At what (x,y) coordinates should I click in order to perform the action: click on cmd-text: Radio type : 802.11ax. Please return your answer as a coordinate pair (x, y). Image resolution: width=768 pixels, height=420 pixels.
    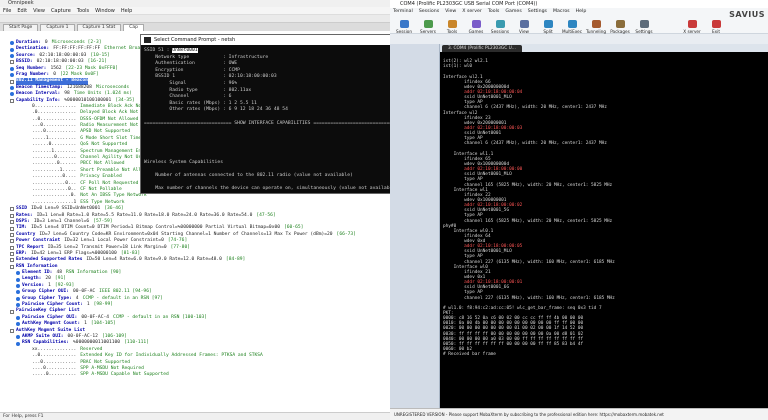
    Looking at the image, I should click on (198, 90).